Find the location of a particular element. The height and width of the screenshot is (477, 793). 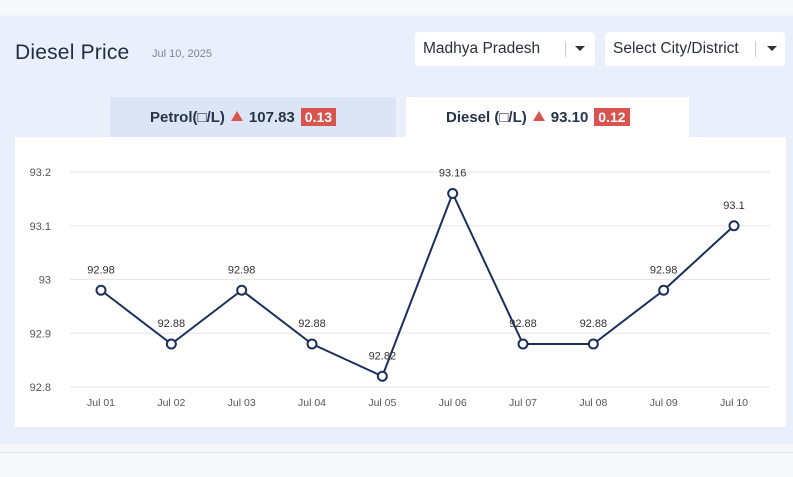

price-date: Jul 10, 2025 is located at coordinates (182, 54).